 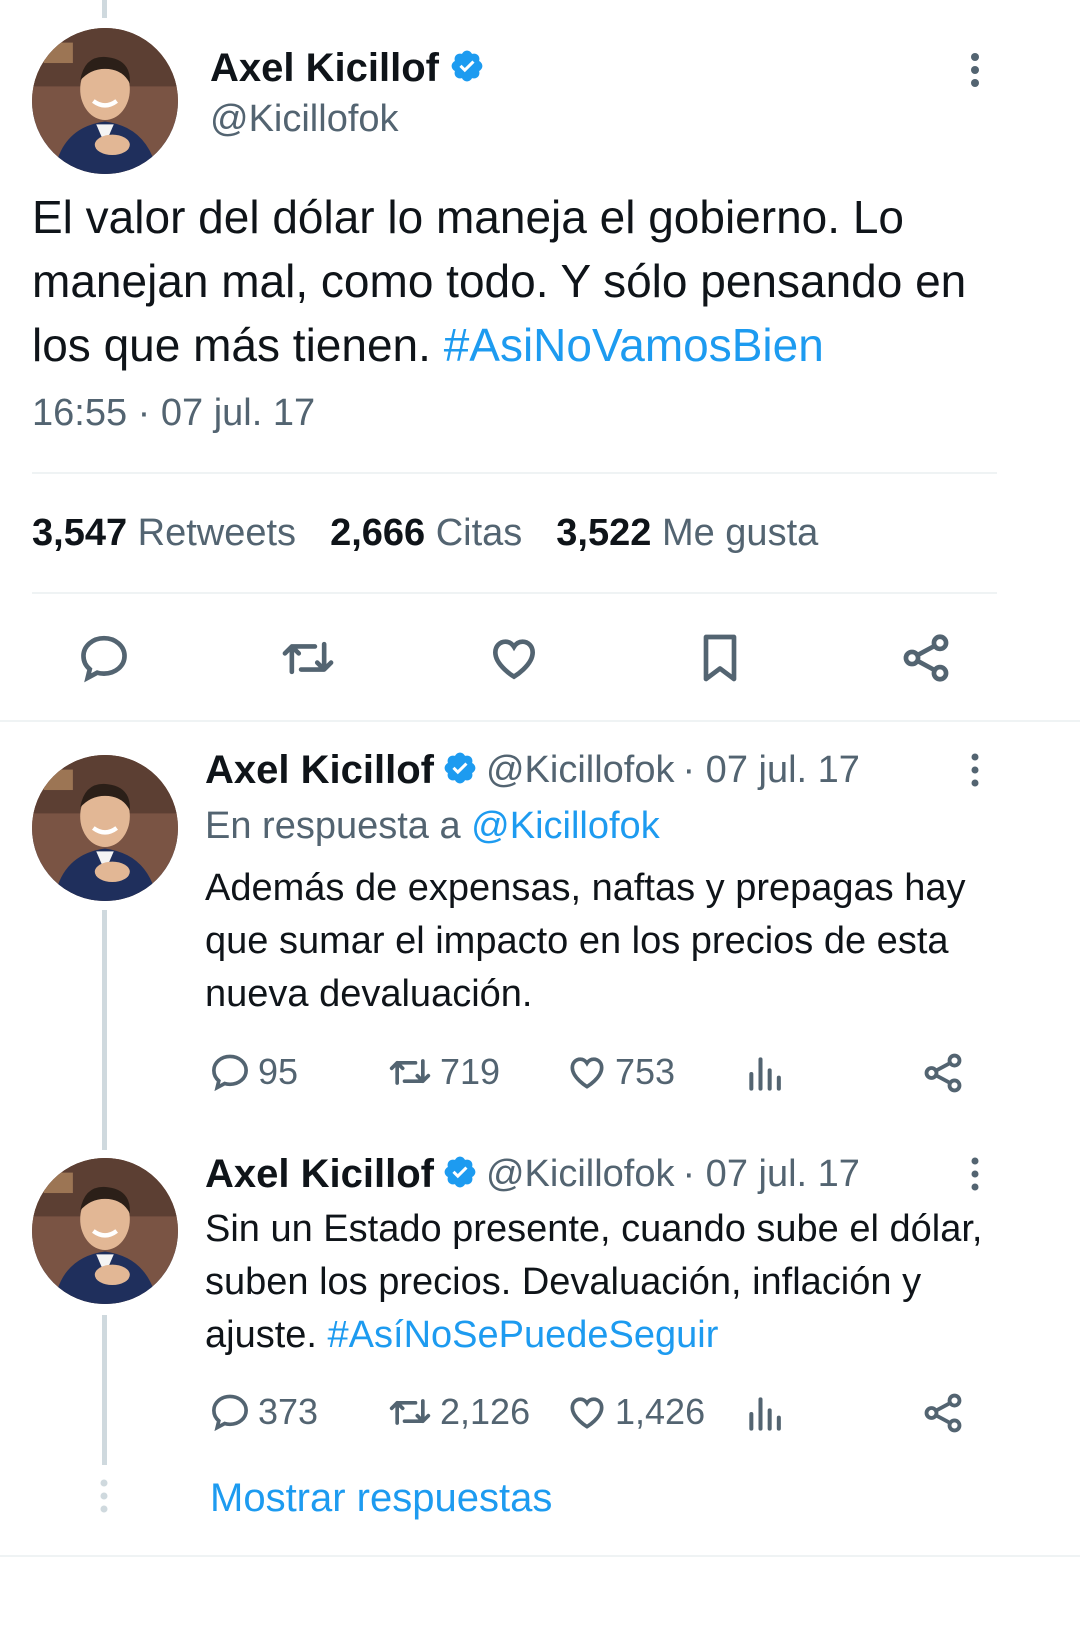 What do you see at coordinates (485, 1411) in the screenshot?
I see `retweet-count: 2,126` at bounding box center [485, 1411].